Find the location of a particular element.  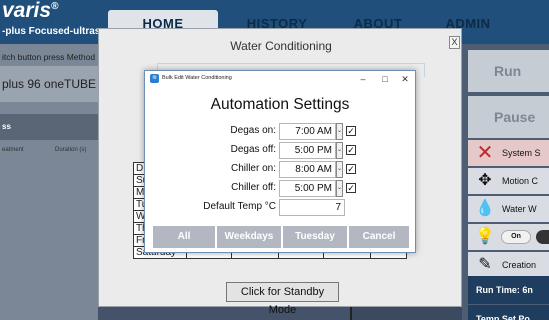

weekdays-button: Weekdays is located at coordinates (249, 237).